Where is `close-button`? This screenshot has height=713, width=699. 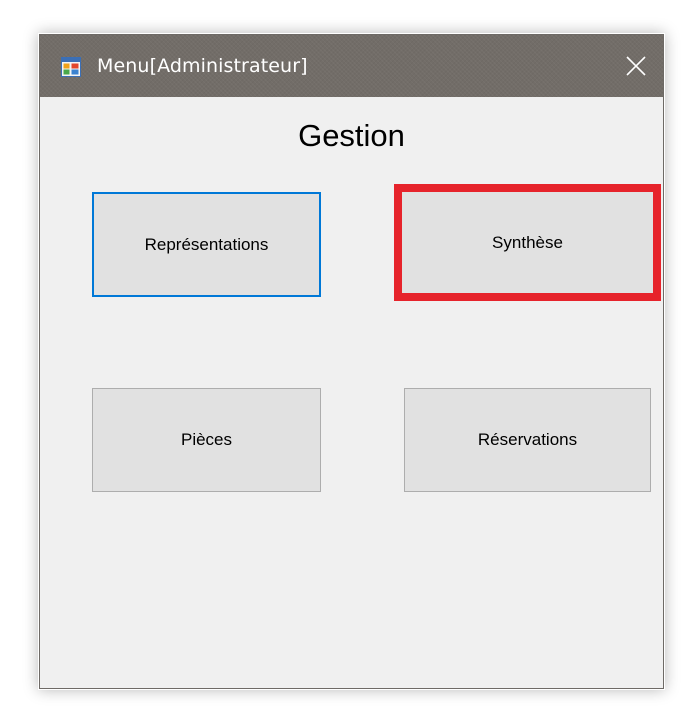 close-button is located at coordinates (636, 66).